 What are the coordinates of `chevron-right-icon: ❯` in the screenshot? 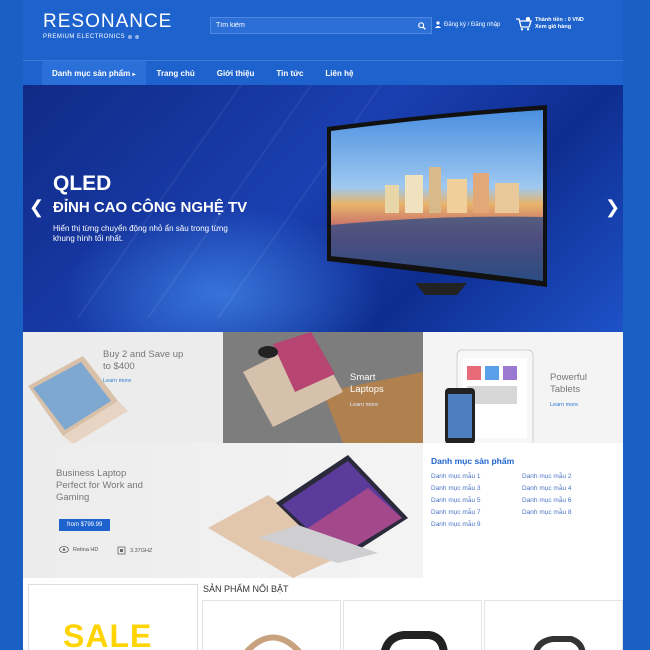 It's located at (613, 207).